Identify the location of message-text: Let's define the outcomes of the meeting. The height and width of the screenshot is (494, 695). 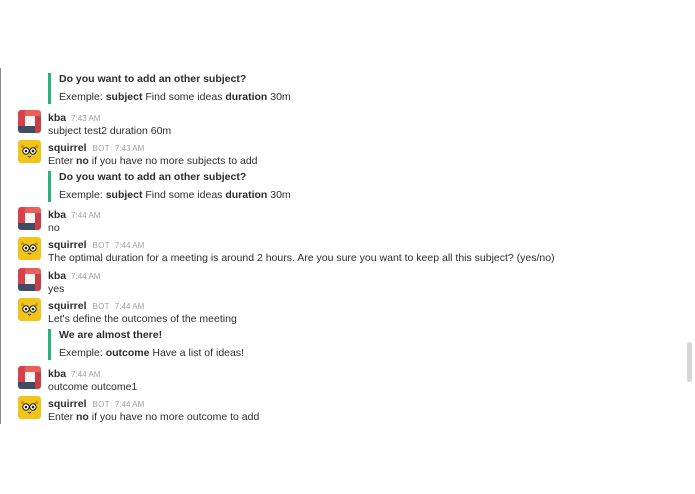
(142, 319).